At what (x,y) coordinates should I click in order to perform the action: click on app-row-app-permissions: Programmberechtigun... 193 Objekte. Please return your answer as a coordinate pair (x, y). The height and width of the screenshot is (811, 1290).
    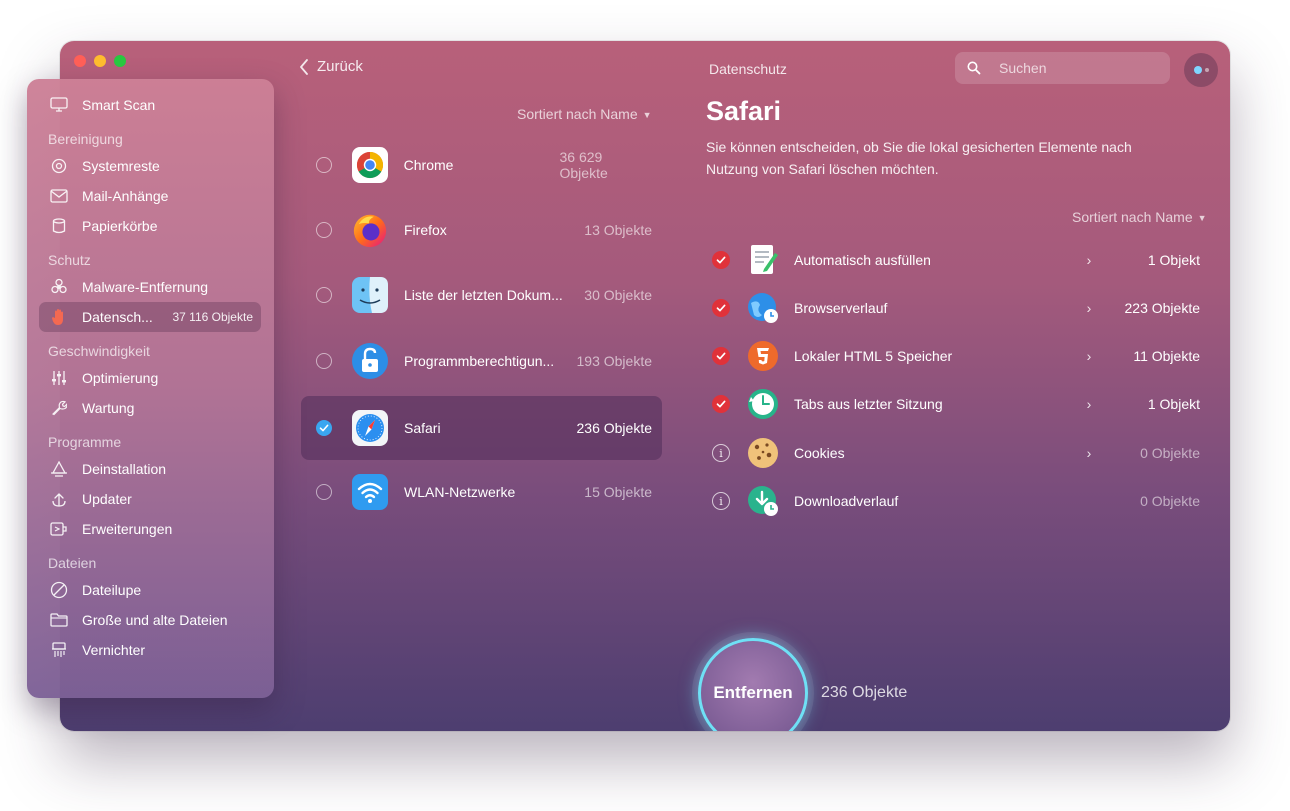
    Looking at the image, I should click on (481, 361).